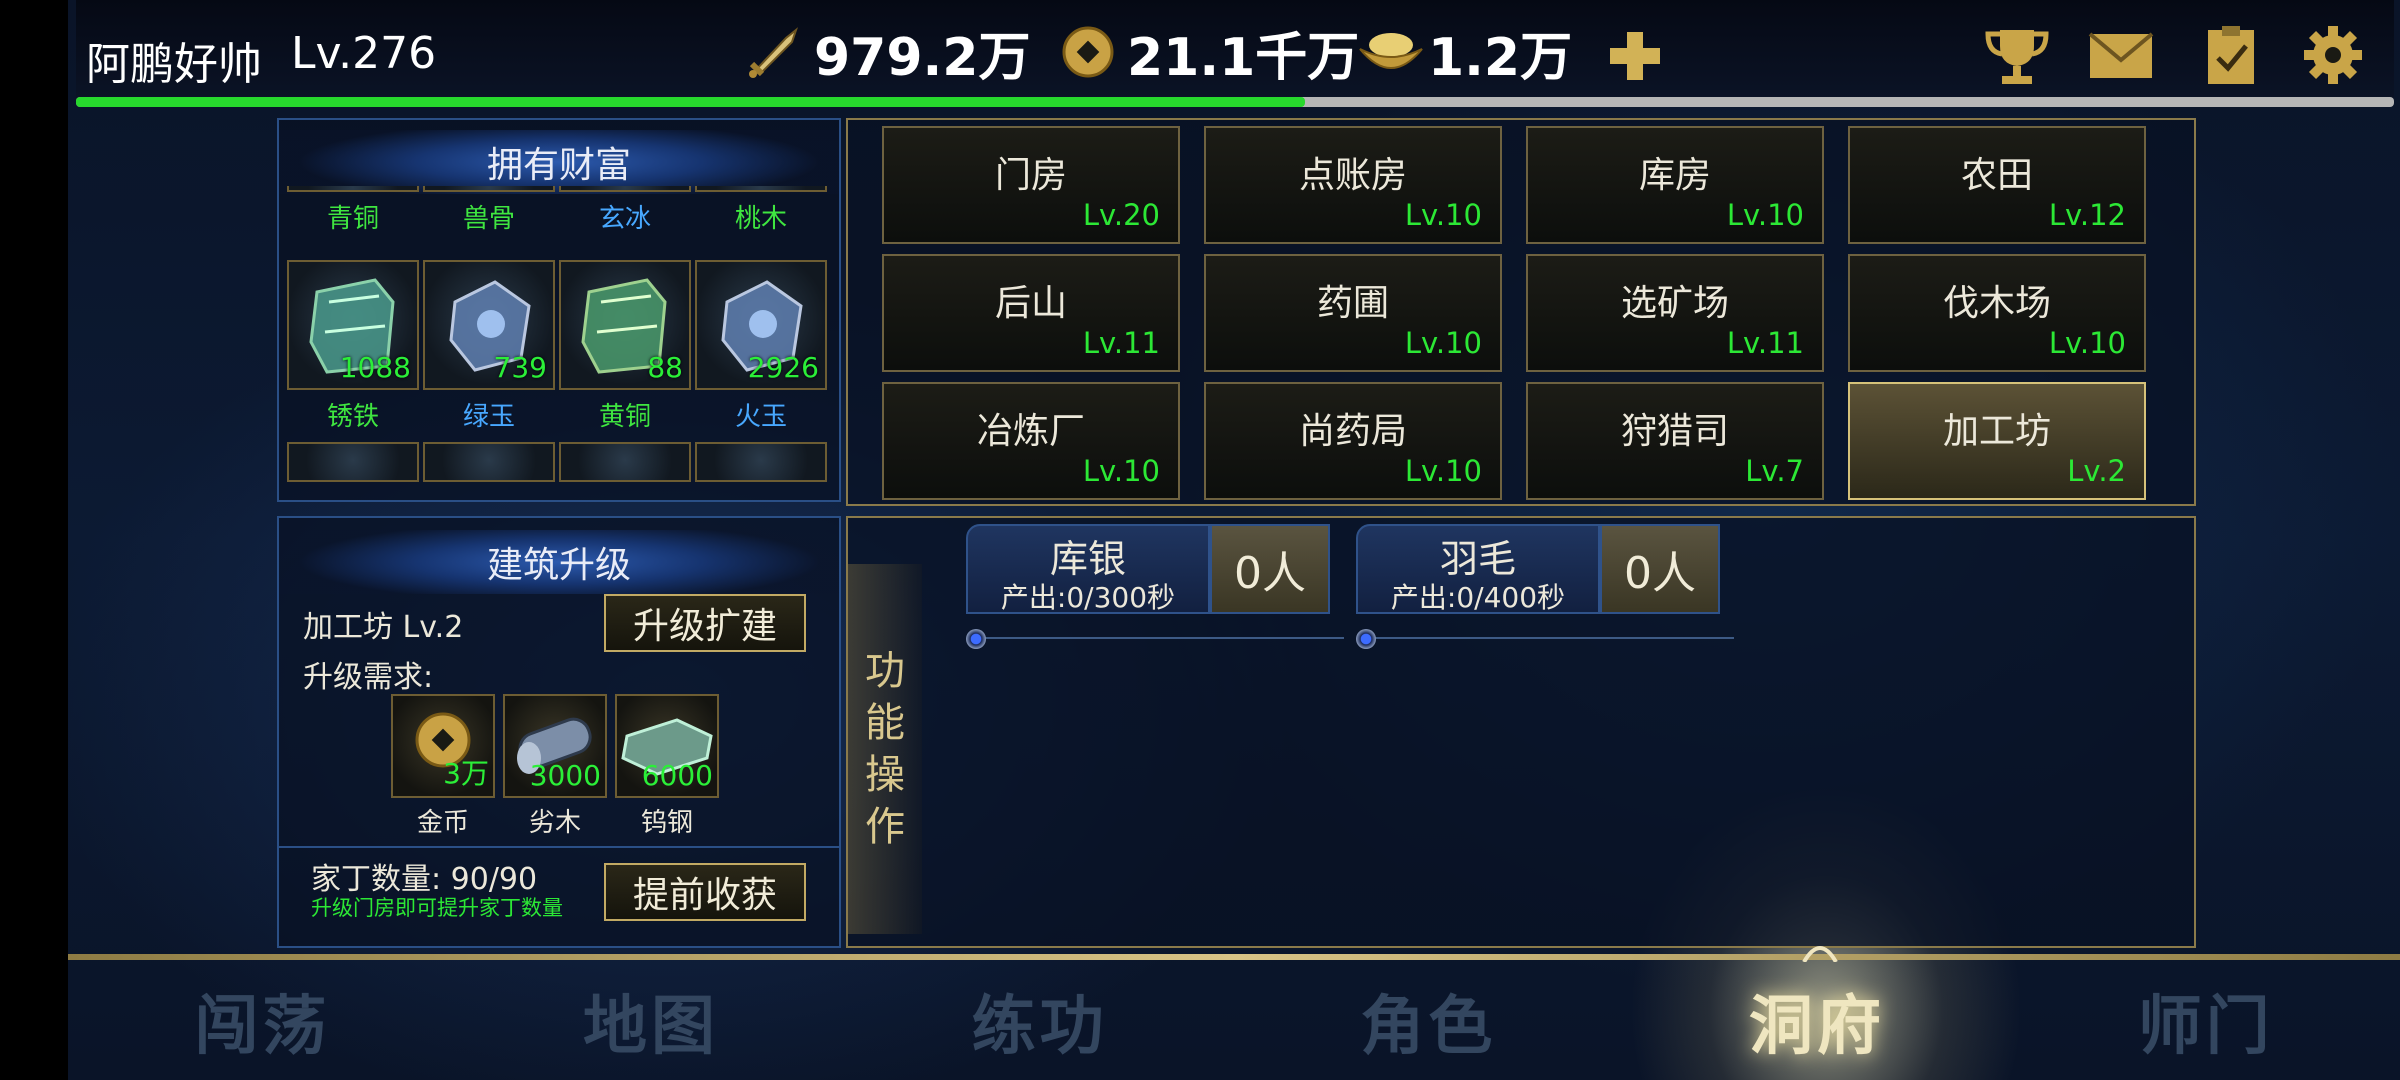  I want to click on producer-card: 库银 产出:0/300秒 0人, so click(1155, 586).